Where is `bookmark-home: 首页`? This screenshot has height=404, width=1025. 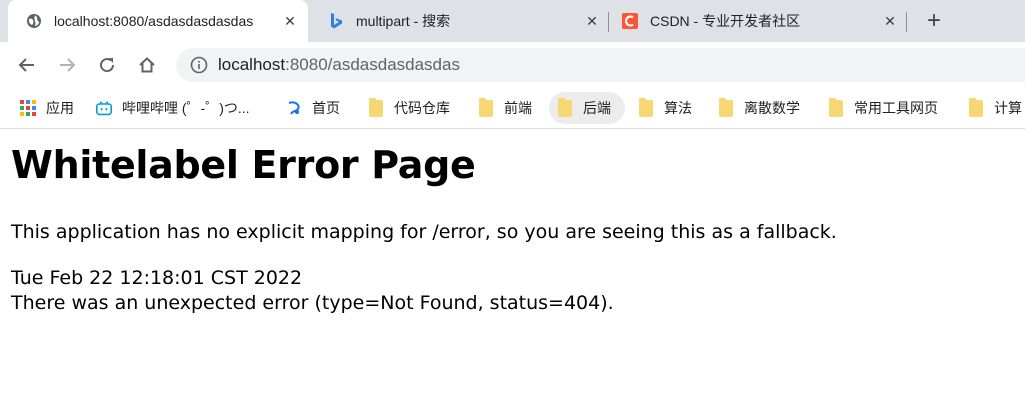
bookmark-home: 首页 is located at coordinates (313, 108).